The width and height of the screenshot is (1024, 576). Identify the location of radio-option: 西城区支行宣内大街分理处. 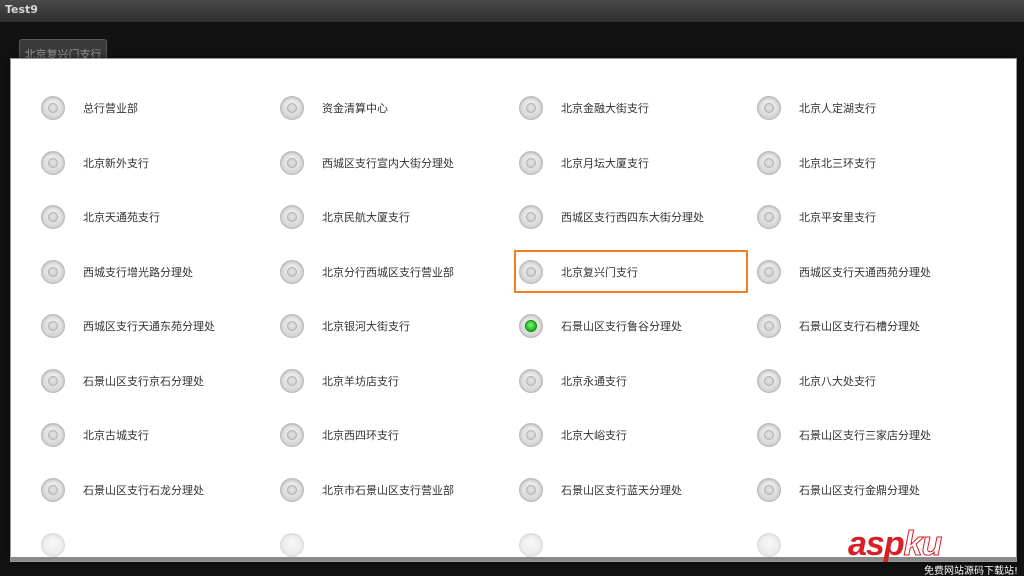
(395, 163).